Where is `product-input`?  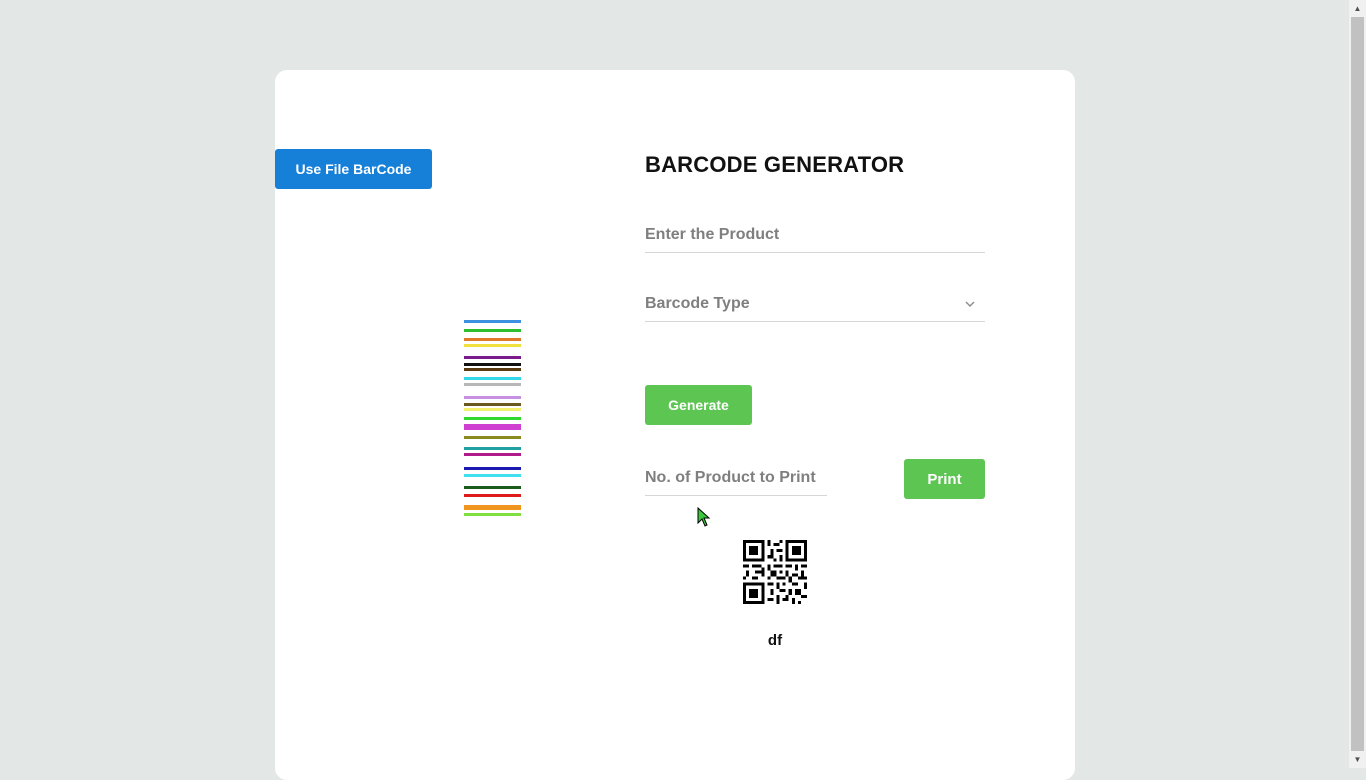
product-input is located at coordinates (815, 235).